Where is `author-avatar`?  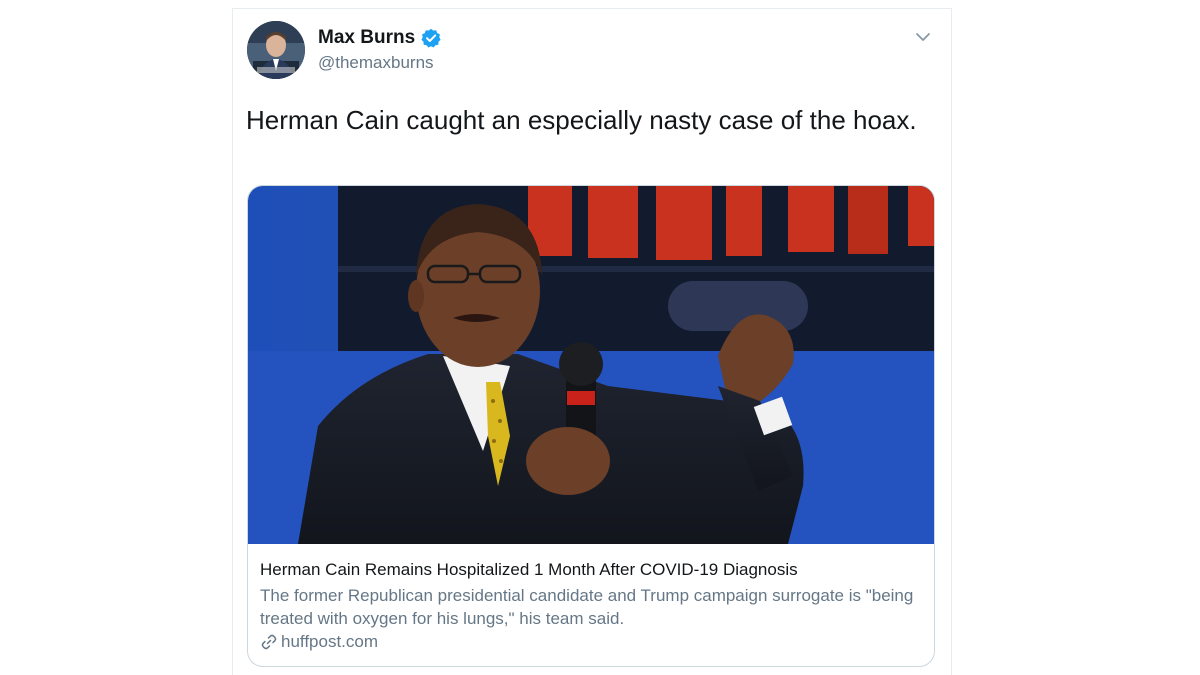
author-avatar is located at coordinates (276, 50).